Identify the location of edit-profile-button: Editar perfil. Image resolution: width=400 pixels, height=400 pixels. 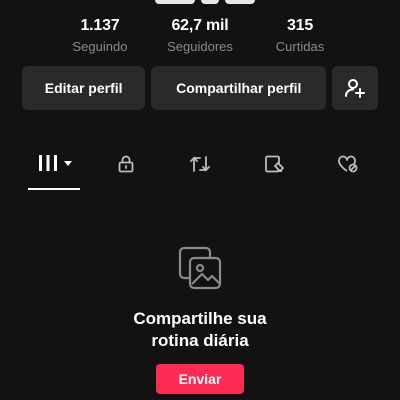
(84, 88).